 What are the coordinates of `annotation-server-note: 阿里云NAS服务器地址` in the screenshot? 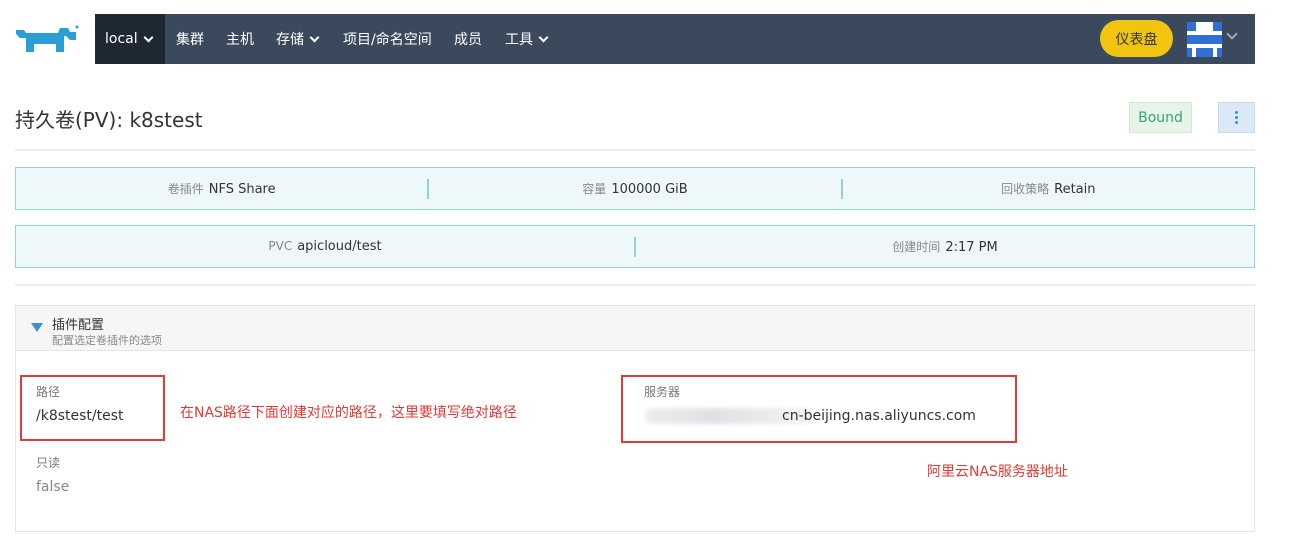 It's located at (997, 472).